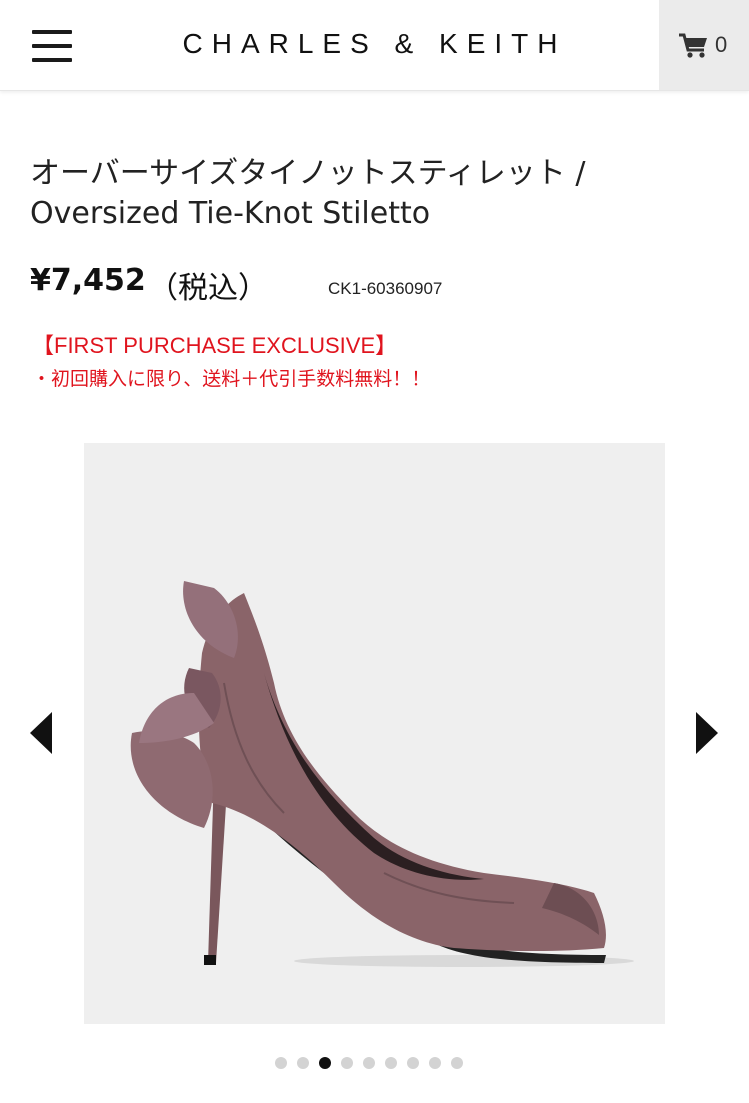 The image size is (749, 1103). I want to click on chevron-right-icon, so click(707, 733).